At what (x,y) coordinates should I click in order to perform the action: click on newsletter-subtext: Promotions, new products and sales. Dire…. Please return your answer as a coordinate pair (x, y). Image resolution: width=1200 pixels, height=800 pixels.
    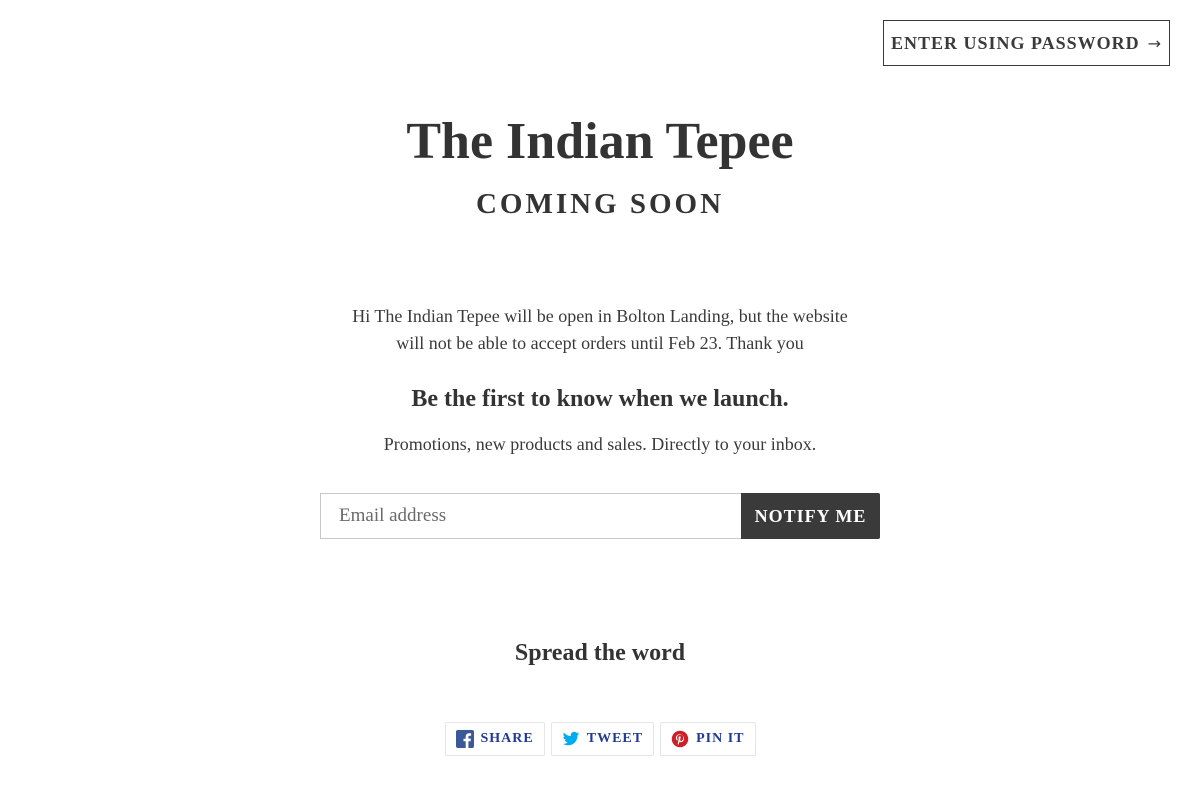
    Looking at the image, I should click on (600, 444).